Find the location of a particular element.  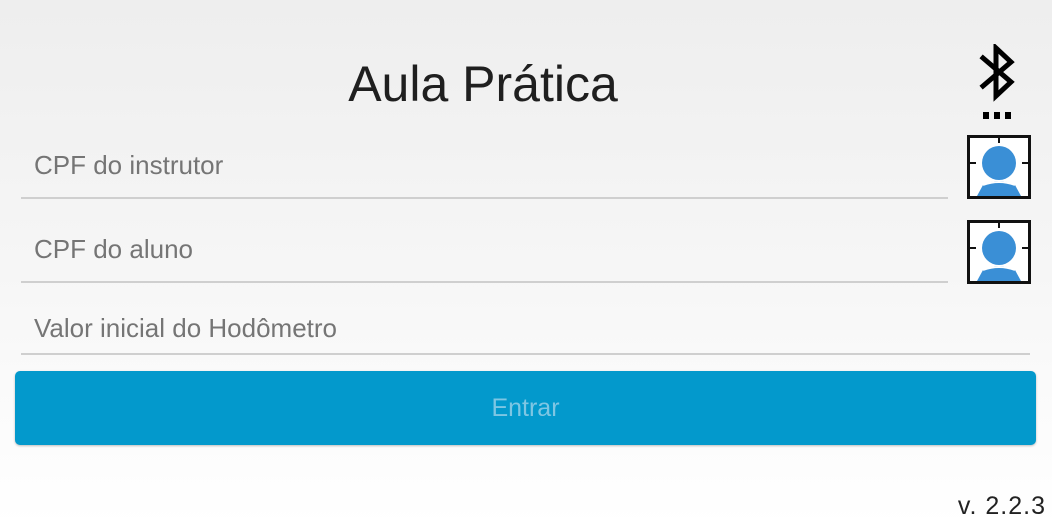

student-fingerprint-button is located at coordinates (999, 252).